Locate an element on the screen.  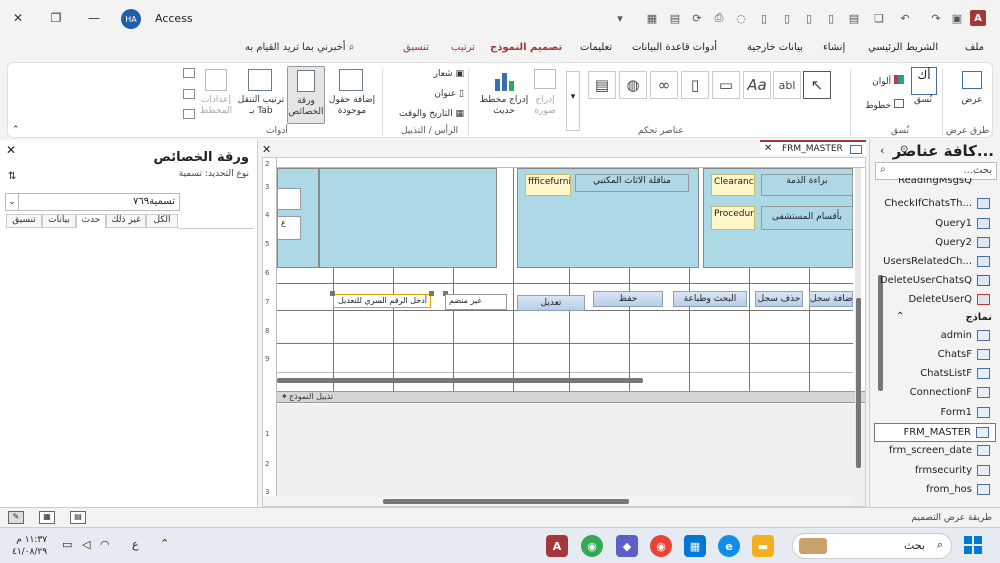
gallery-more-icon: ▾ is located at coordinates (573, 101).